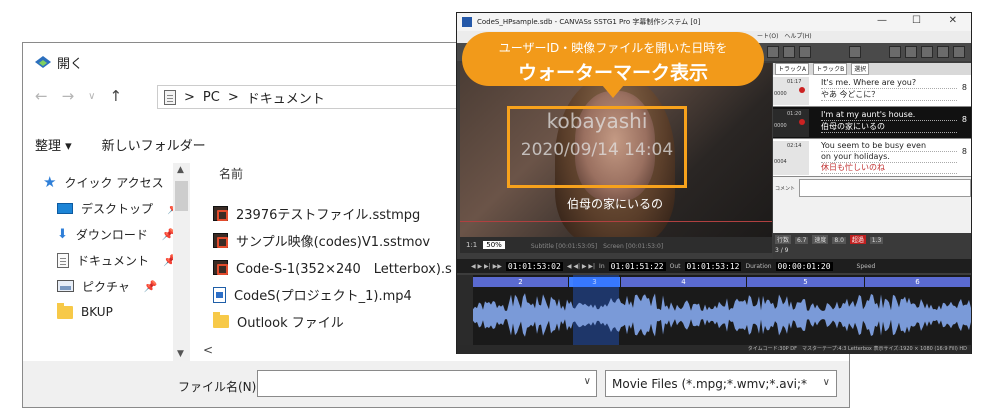 Image resolution: width=988 pixels, height=415 pixels. I want to click on app-logo-icon, so click(467, 22).